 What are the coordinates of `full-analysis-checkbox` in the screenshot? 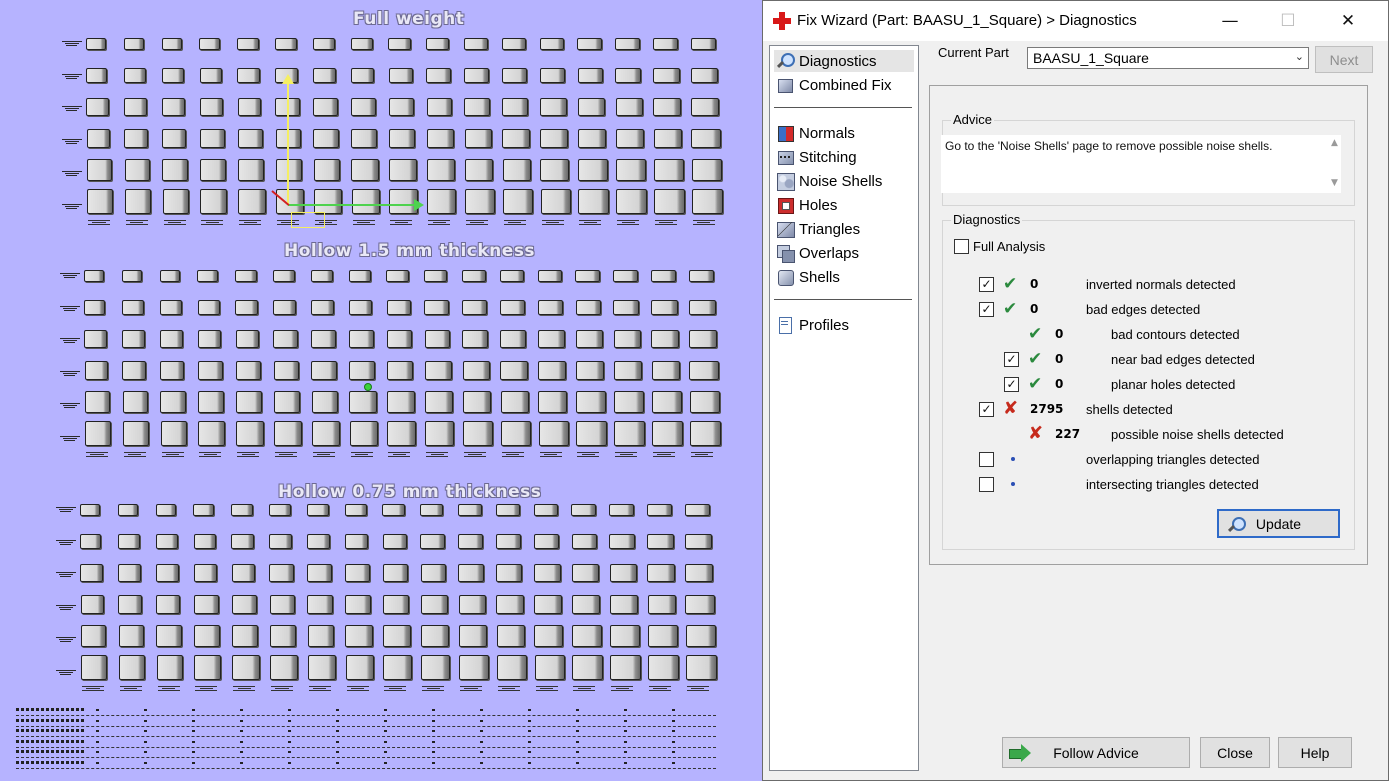 It's located at (961, 246).